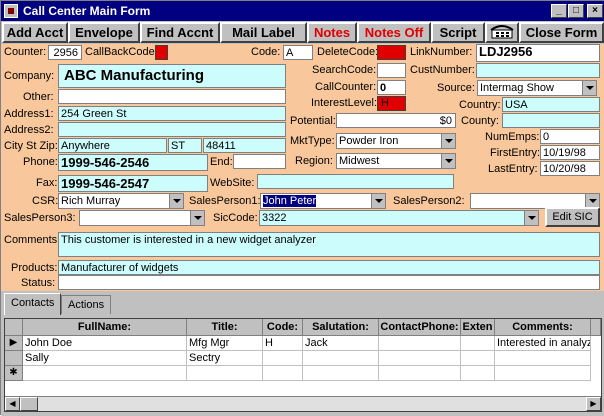 This screenshot has height=416, width=604. Describe the element at coordinates (185, 145) in the screenshot. I see `state-field: ST` at that location.